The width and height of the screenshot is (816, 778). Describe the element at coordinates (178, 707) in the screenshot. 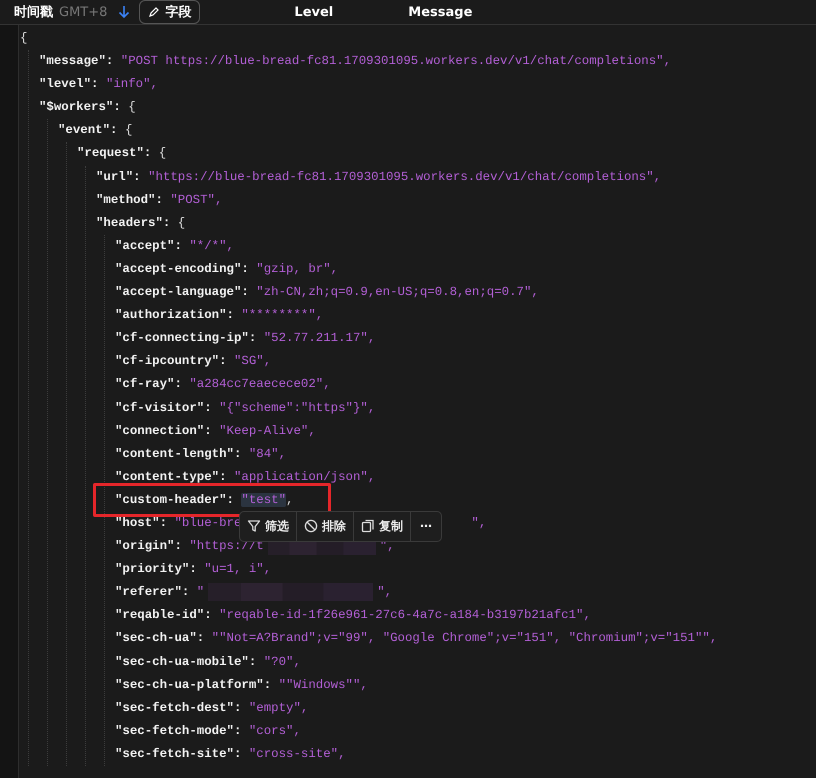

I see `json-key: "sec-fetch-dest":` at that location.